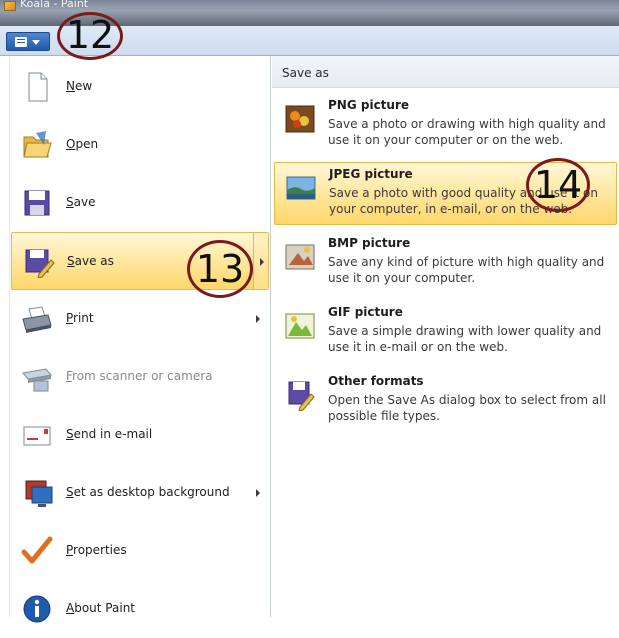  I want to click on gif-picture-icon, so click(300, 326).